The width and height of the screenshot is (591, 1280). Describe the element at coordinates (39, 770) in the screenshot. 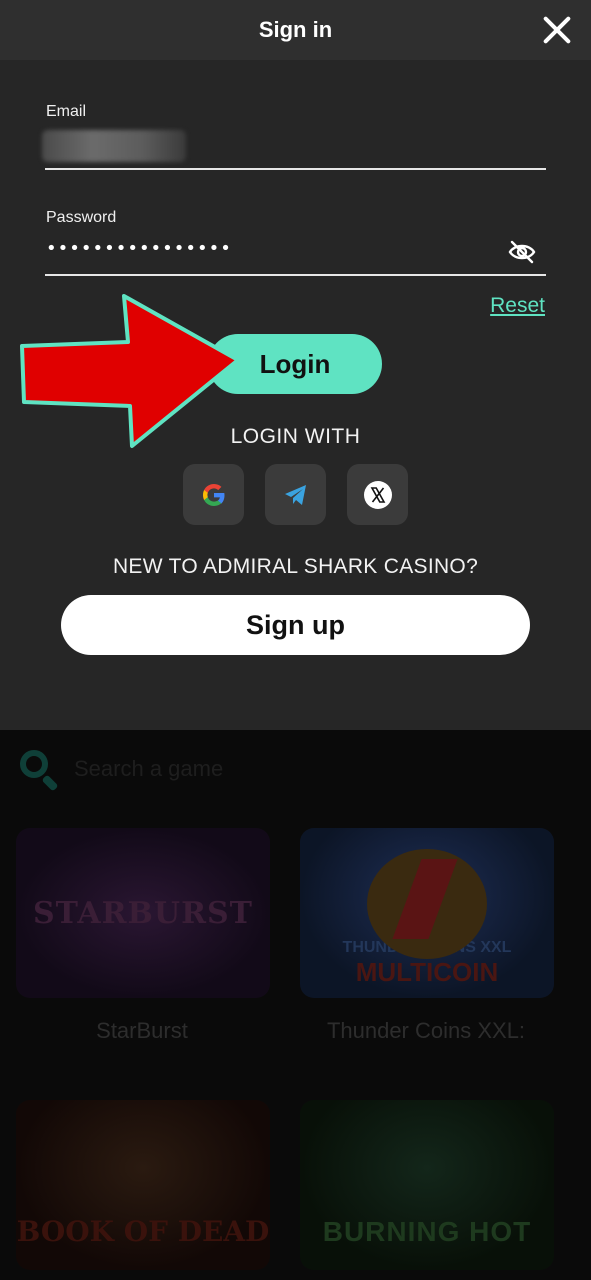

I see `search-icon` at that location.